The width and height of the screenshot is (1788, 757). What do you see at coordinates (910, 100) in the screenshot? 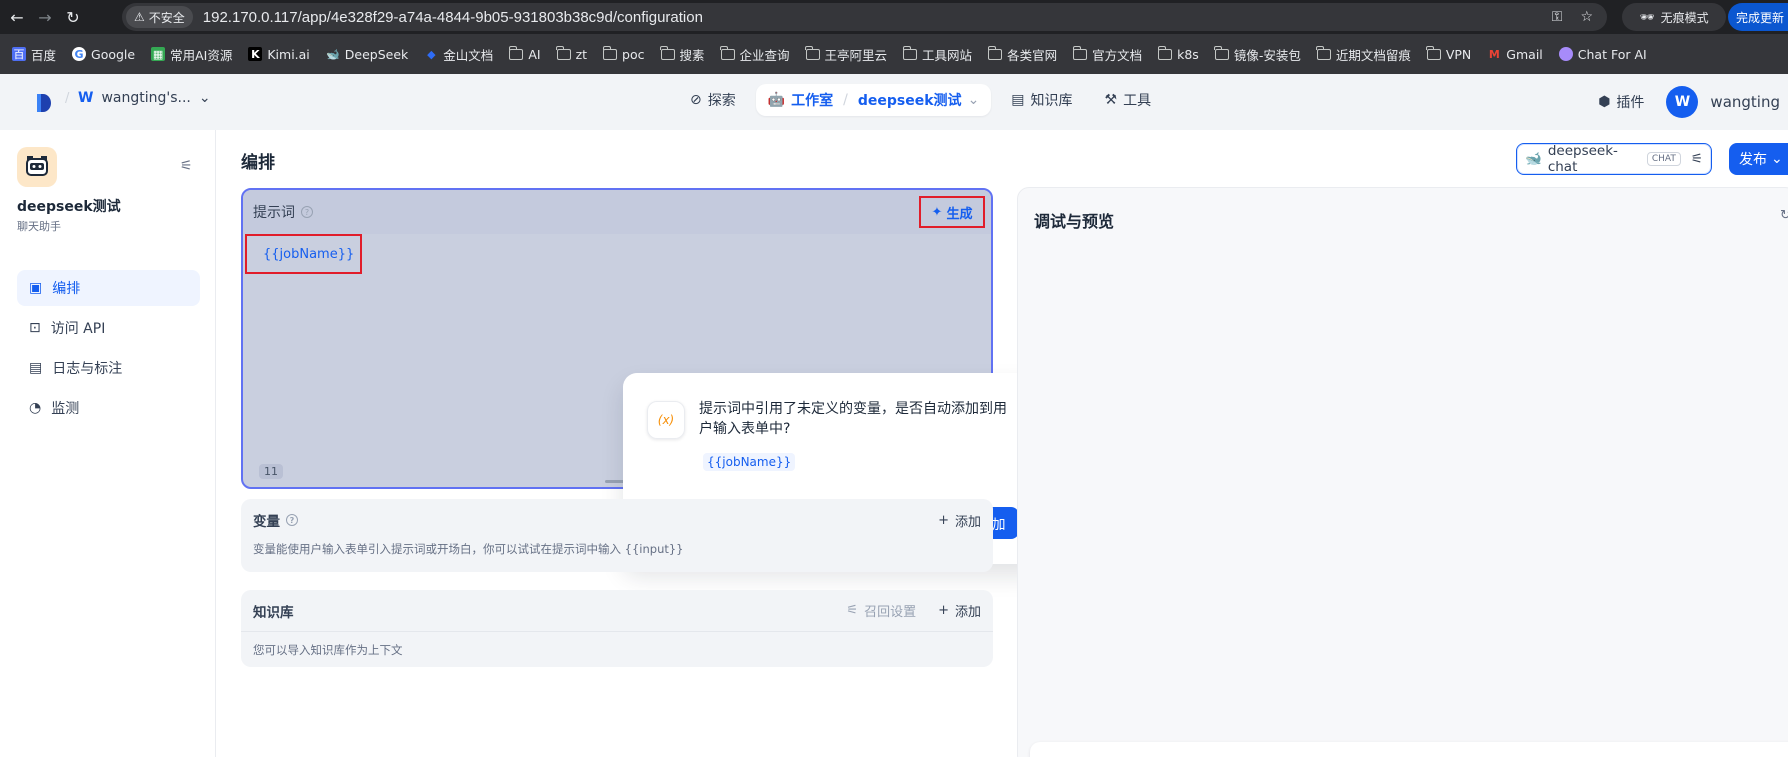
I see `current-app-name: deepseek测试` at bounding box center [910, 100].